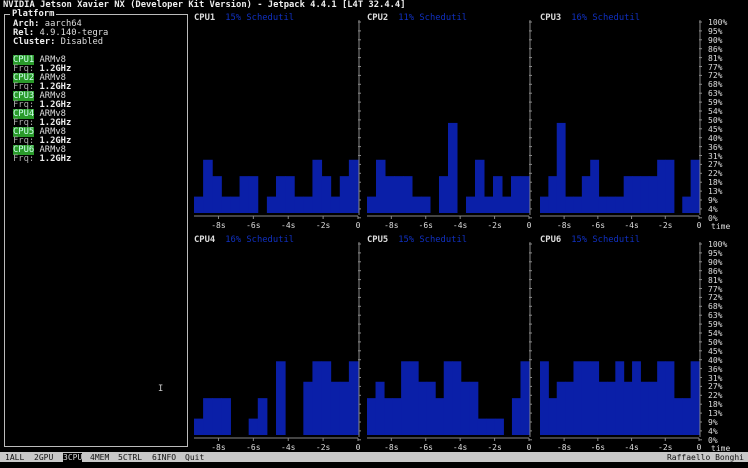 This screenshot has height=468, width=748. Describe the element at coordinates (715, 333) in the screenshot. I see `y-tick-label: 54%` at that location.